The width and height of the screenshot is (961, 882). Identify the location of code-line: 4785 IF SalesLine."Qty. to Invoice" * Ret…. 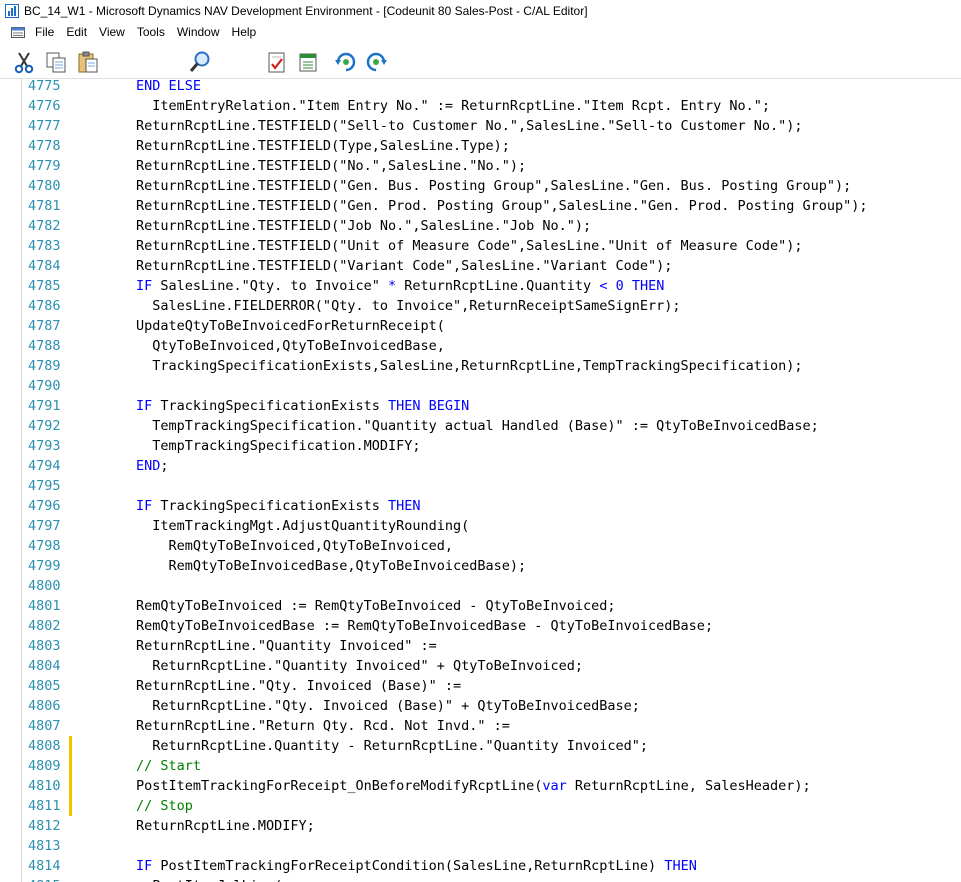
(480, 286).